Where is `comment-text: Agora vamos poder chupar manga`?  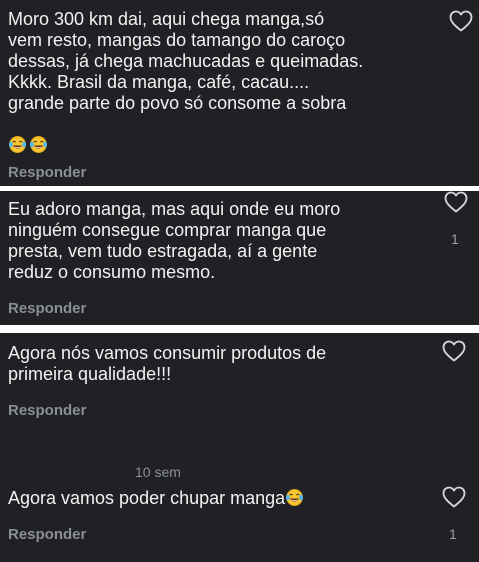 comment-text: Agora vamos poder chupar manga is located at coordinates (147, 498).